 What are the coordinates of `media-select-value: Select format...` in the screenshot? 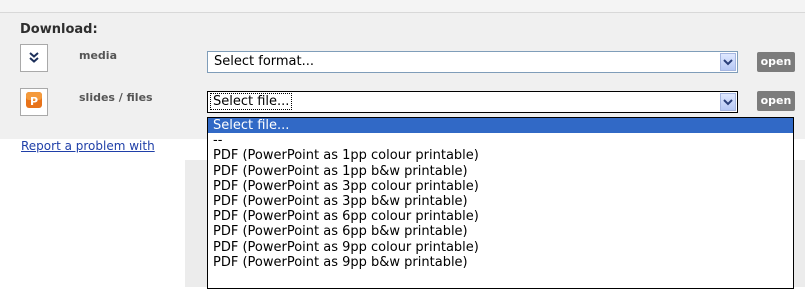 It's located at (264, 61).